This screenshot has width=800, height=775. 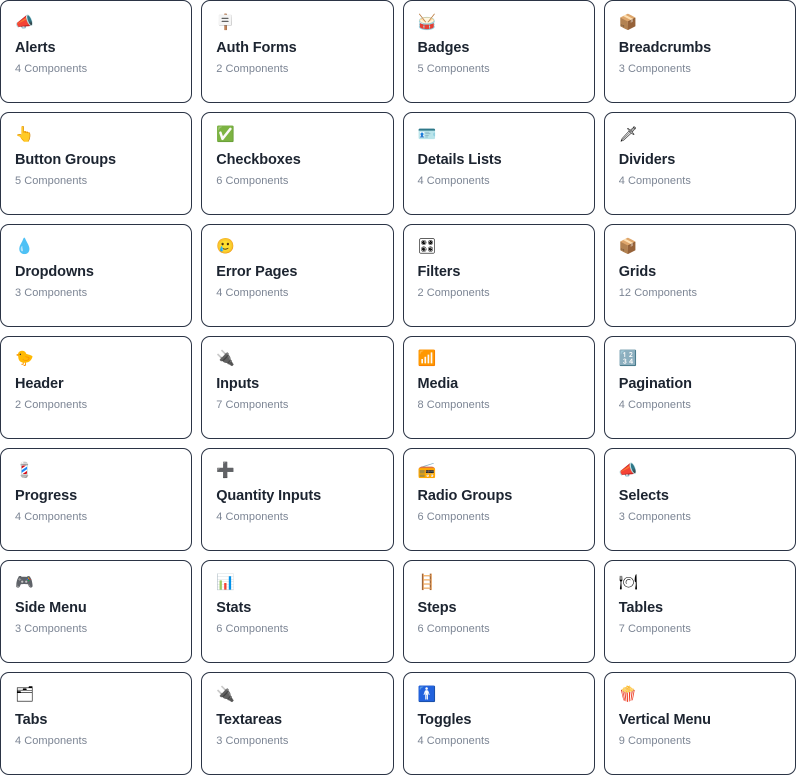 What do you see at coordinates (225, 22) in the screenshot?
I see `placard-icon: 🪧` at bounding box center [225, 22].